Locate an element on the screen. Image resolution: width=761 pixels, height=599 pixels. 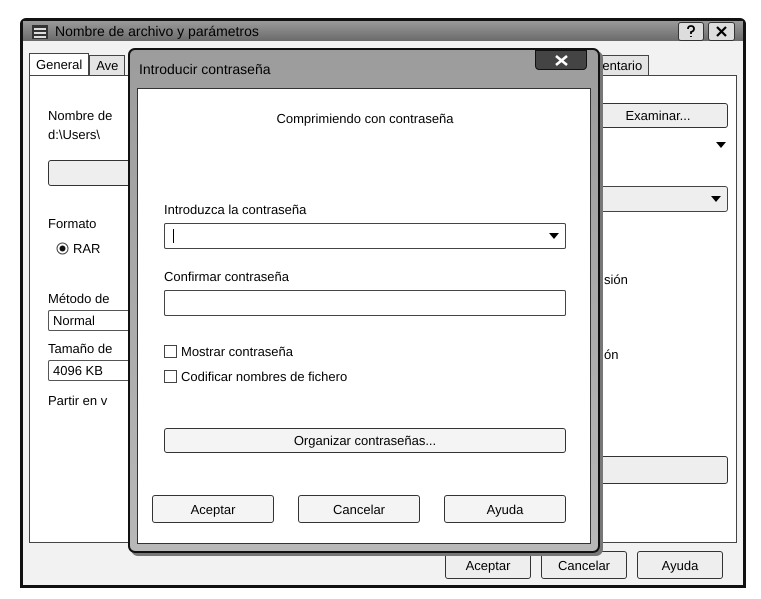
tab: General is located at coordinates (59, 64).